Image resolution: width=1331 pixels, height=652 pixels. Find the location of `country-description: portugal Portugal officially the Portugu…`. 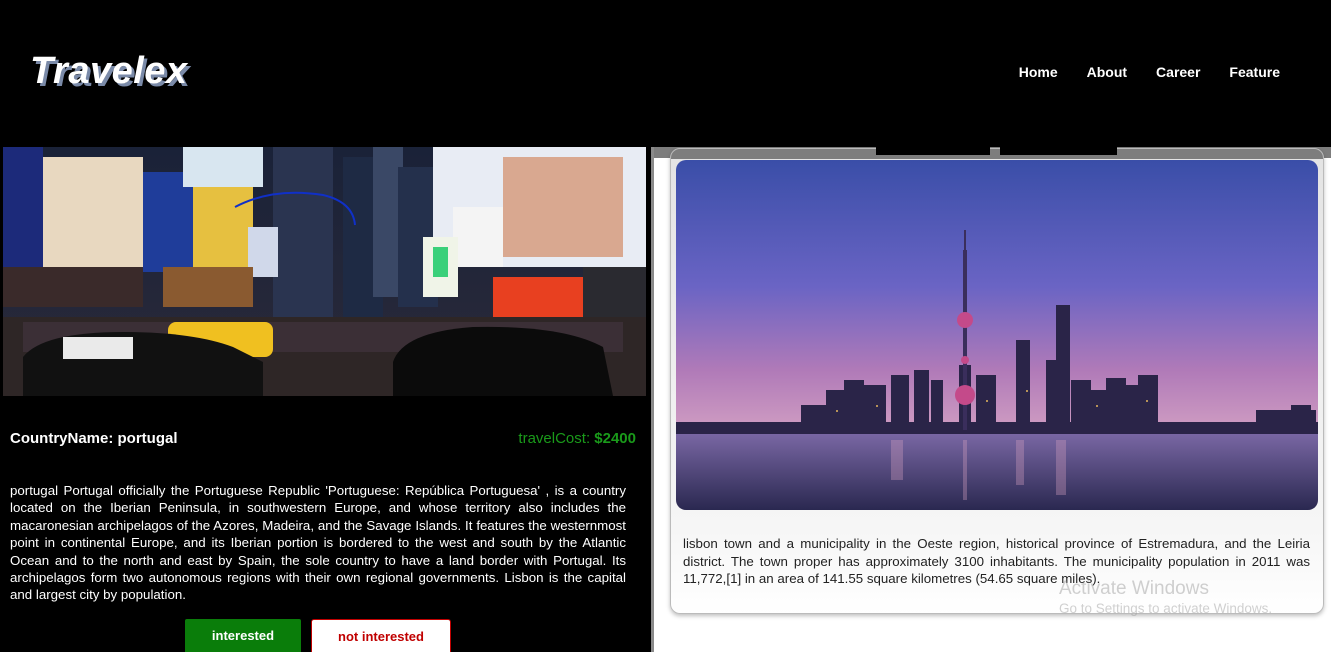

country-description: portugal Portugal officially the Portugu… is located at coordinates (318, 543).